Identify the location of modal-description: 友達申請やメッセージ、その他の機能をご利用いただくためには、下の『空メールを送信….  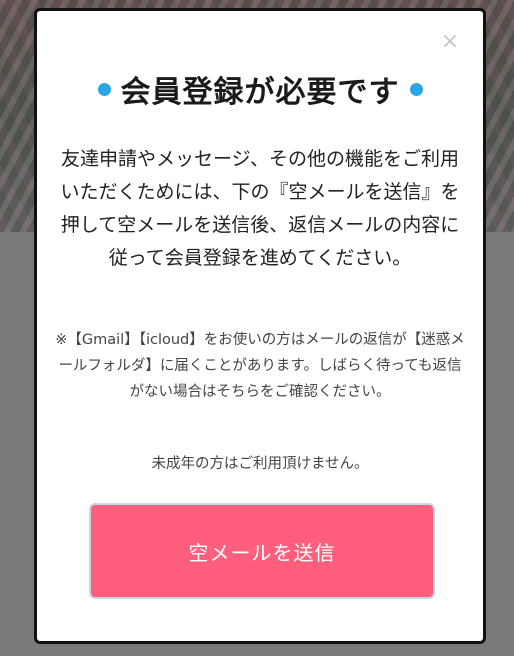
(260, 208).